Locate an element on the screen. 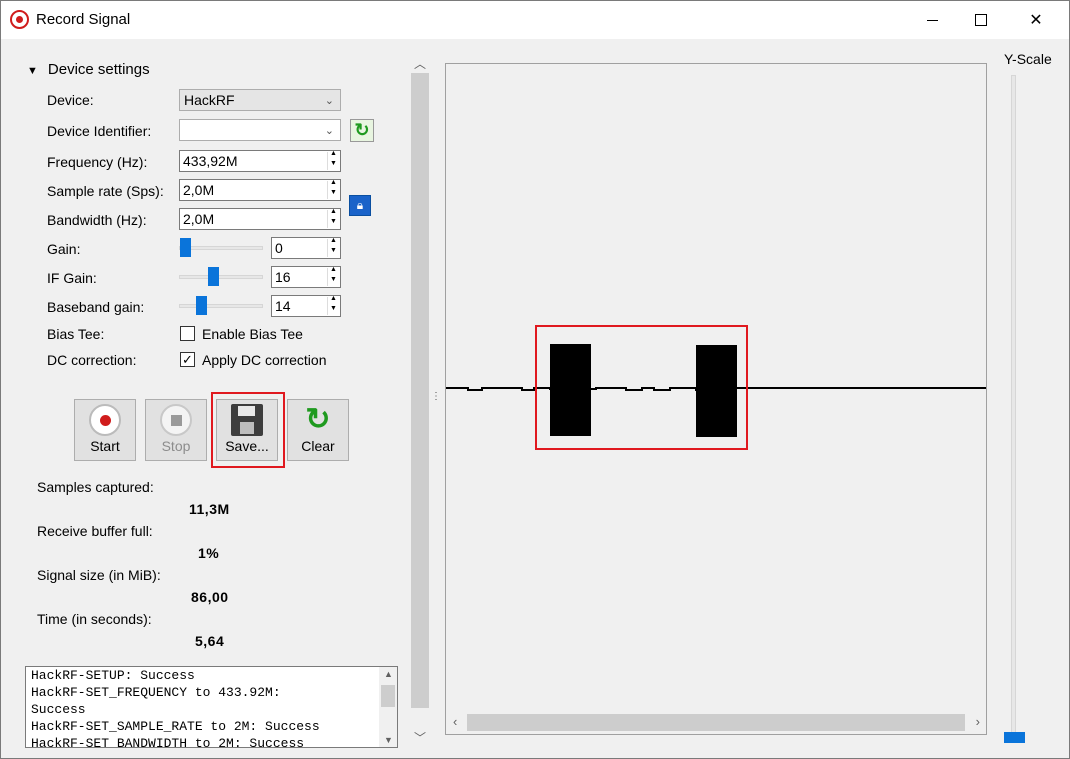 Image resolution: width=1070 pixels, height=759 pixels. log-line: Success is located at coordinates (58, 709).